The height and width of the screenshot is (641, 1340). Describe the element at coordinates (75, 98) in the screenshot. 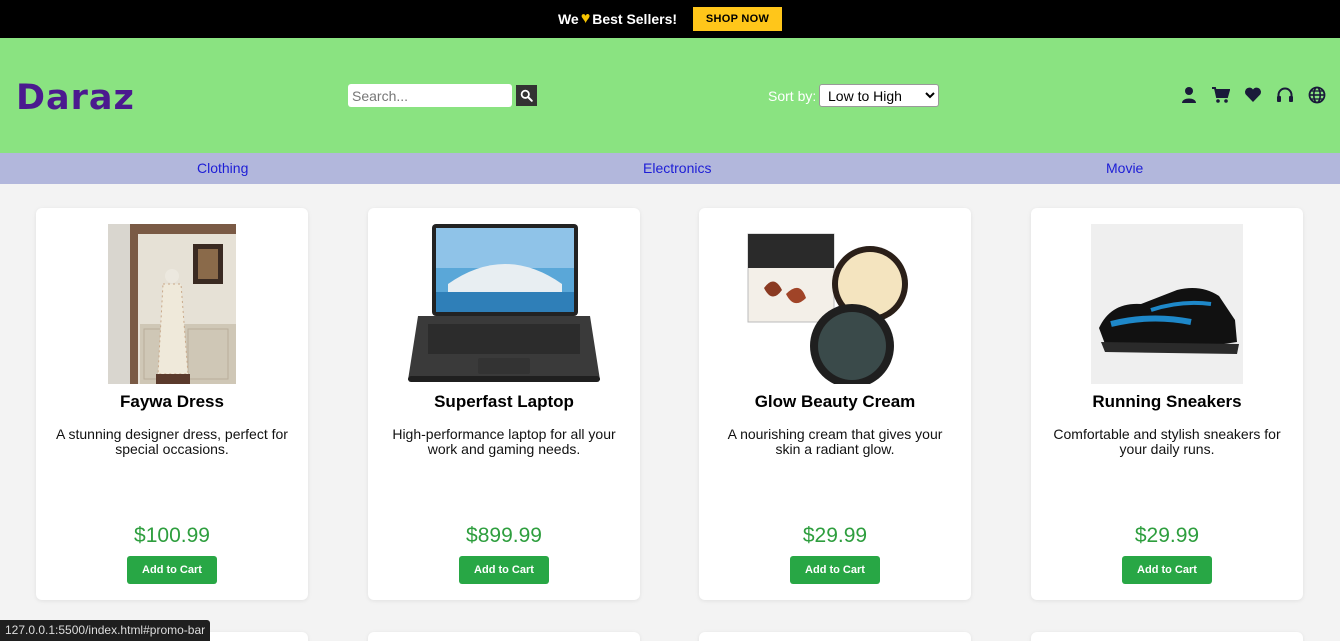

I see `logo: Daraz` at that location.